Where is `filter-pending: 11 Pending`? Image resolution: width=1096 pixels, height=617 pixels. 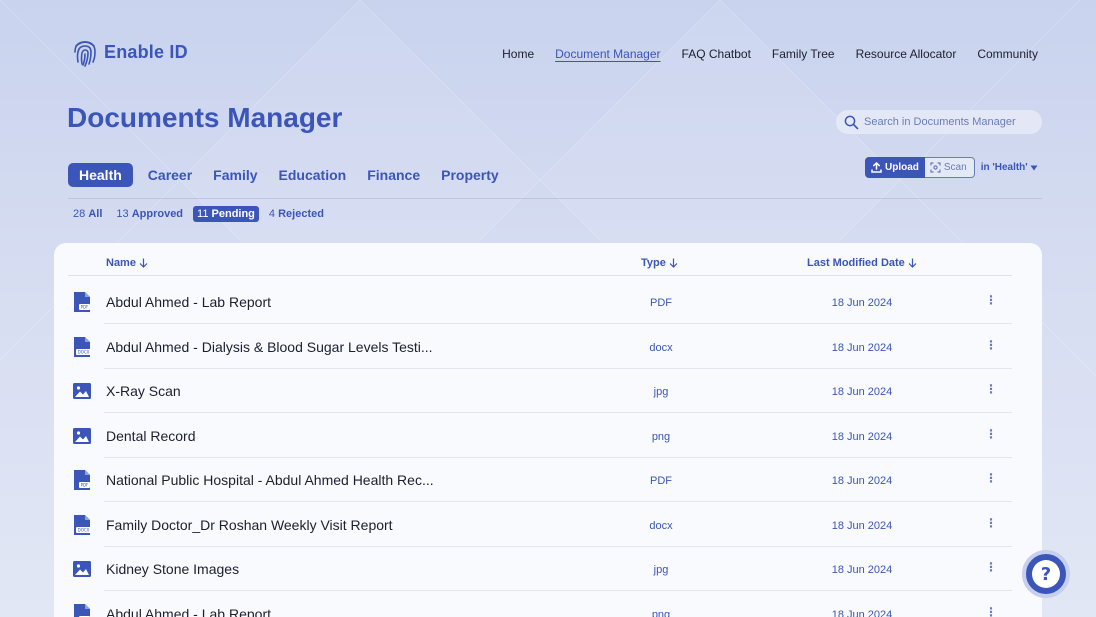
filter-pending: 11 Pending is located at coordinates (226, 214).